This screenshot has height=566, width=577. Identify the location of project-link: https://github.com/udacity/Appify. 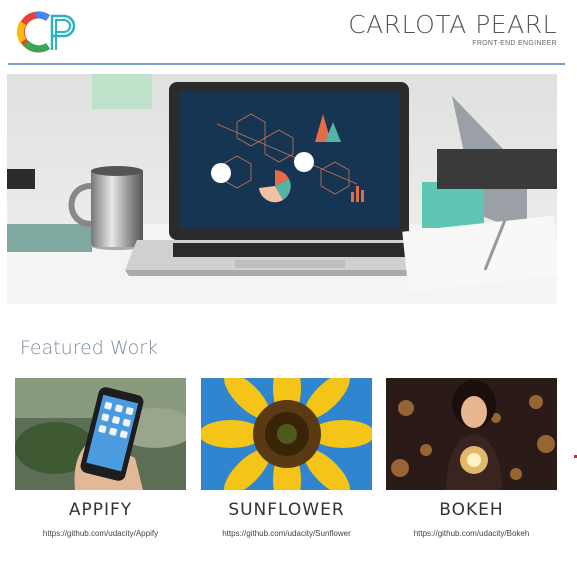
(100, 533).